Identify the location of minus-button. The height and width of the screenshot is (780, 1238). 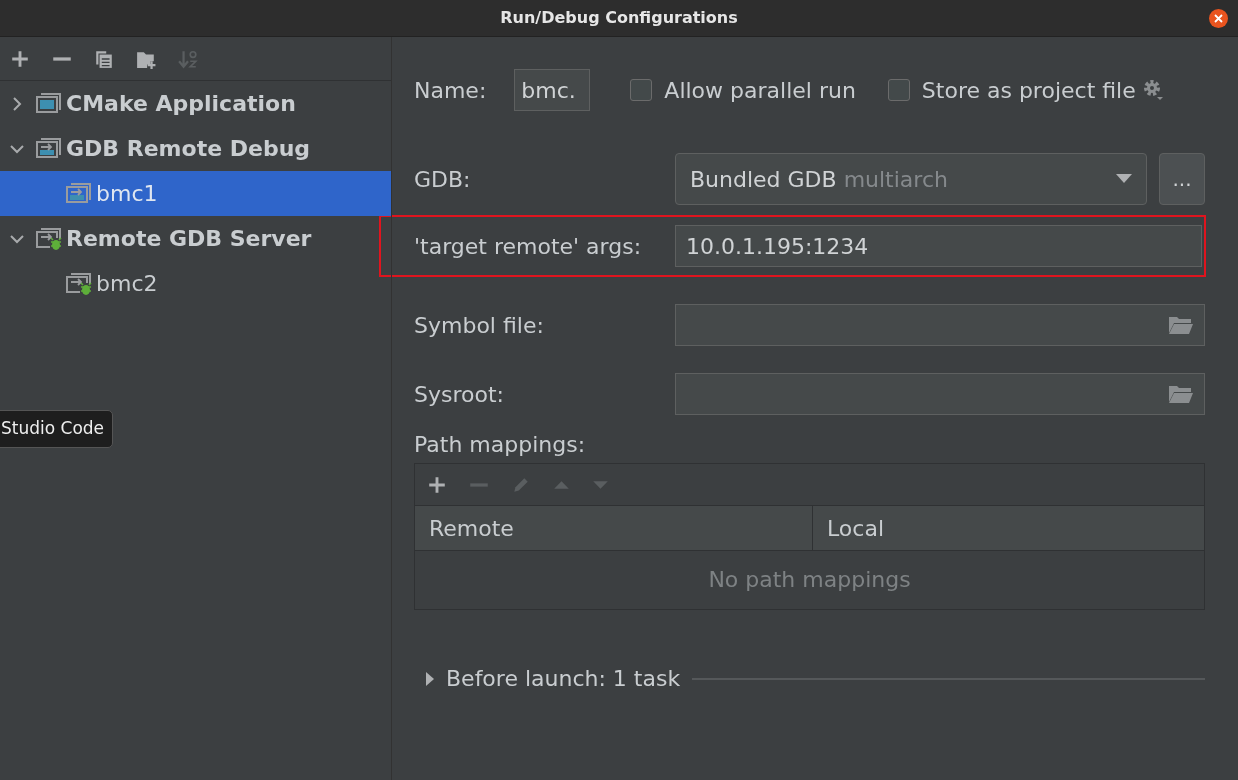
(62, 58).